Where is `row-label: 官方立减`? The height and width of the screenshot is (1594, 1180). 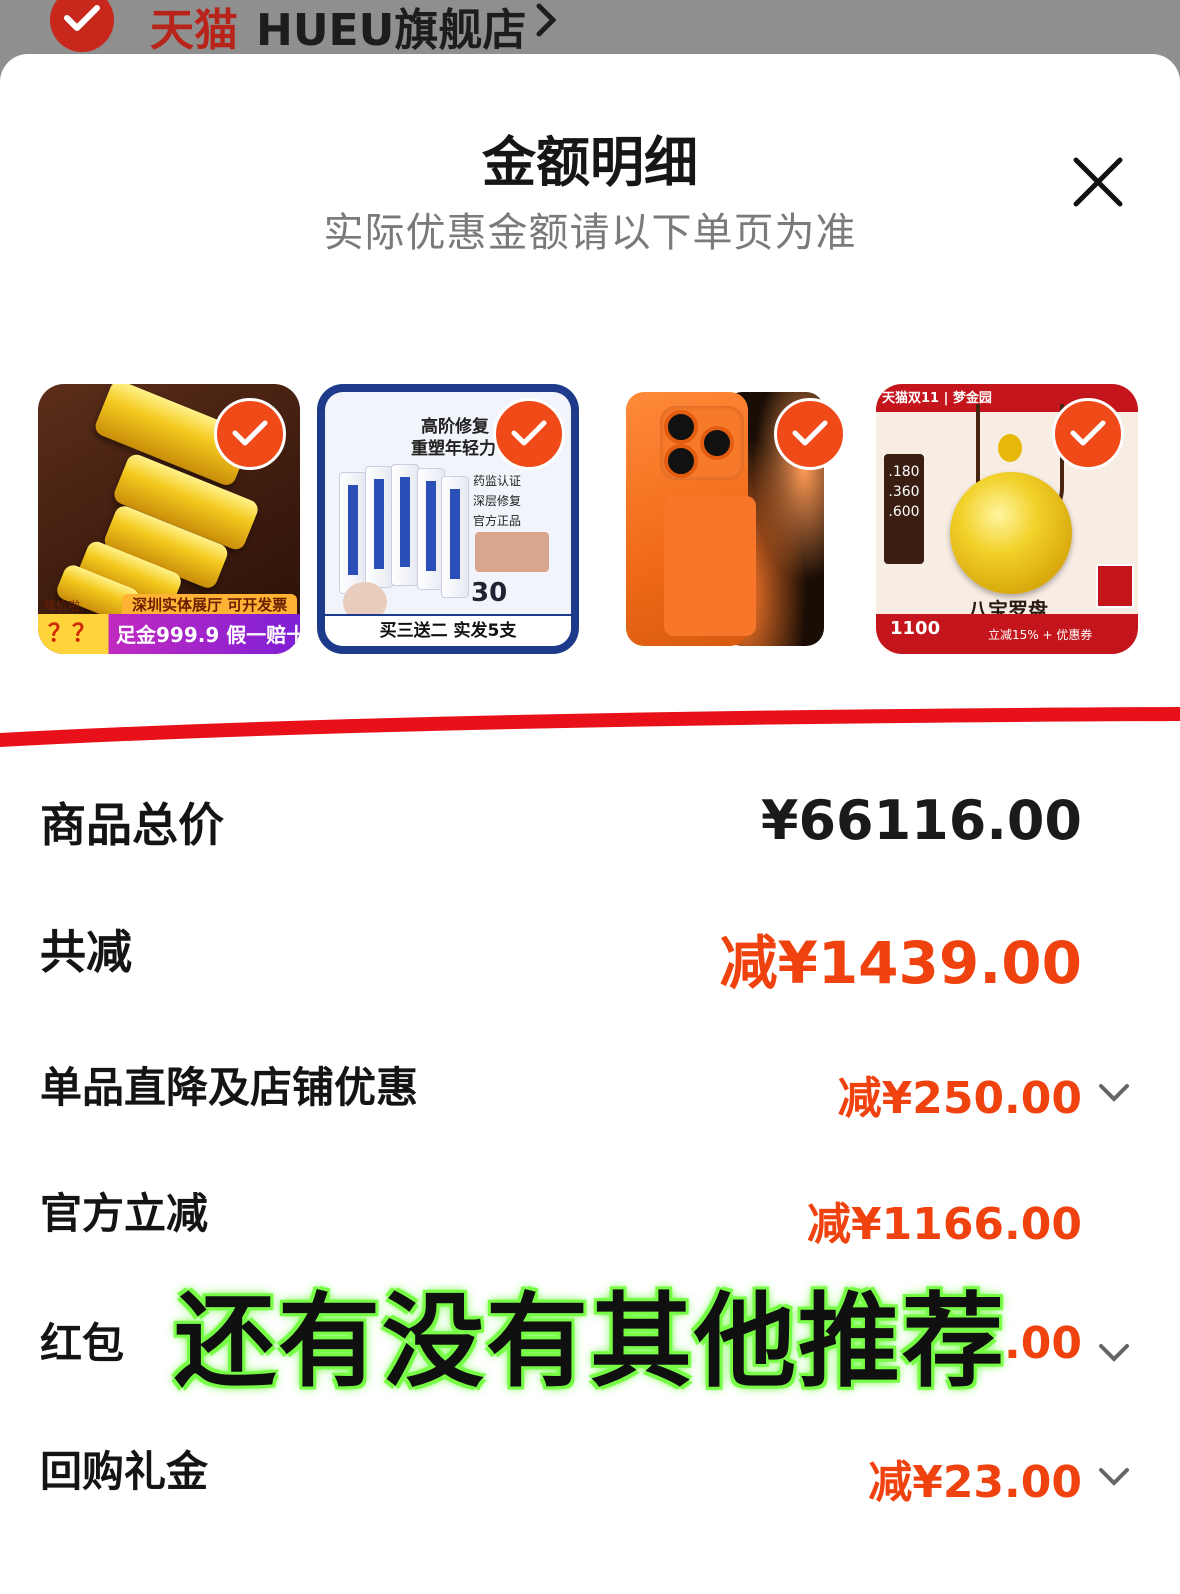
row-label: 官方立减 is located at coordinates (124, 1213).